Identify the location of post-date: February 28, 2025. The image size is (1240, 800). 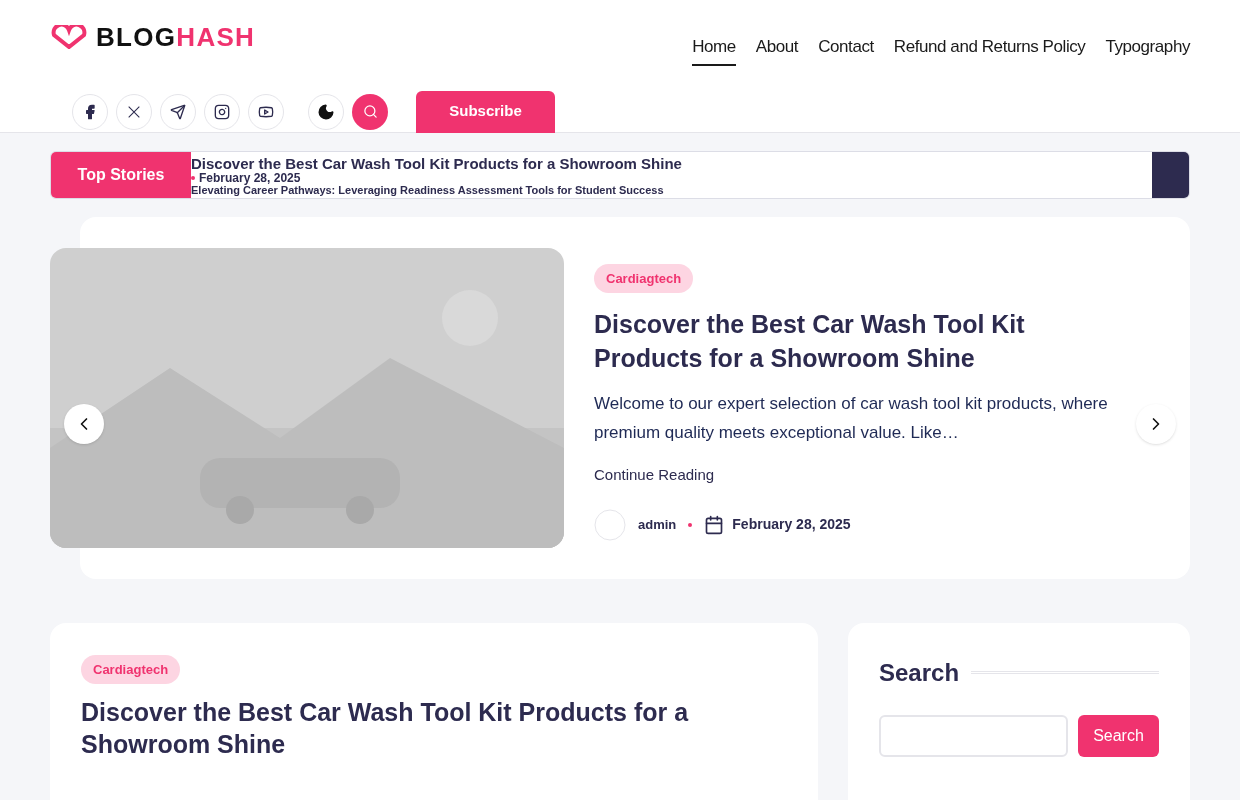
(791, 524).